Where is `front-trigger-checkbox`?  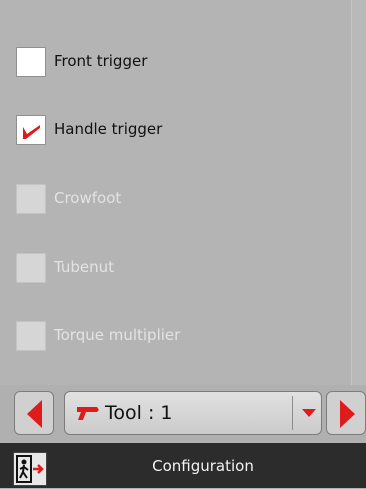 front-trigger-checkbox is located at coordinates (31, 62).